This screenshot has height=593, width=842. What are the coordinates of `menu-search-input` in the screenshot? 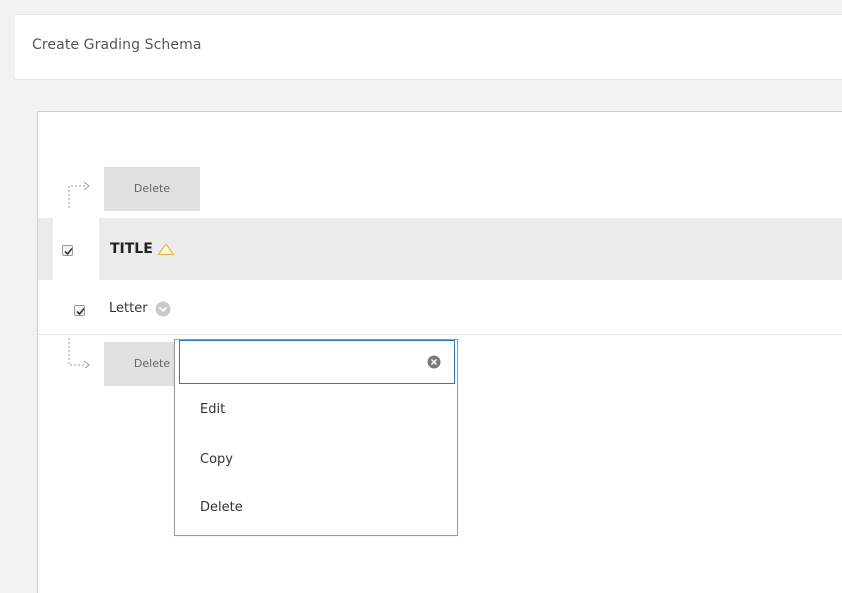 It's located at (317, 362).